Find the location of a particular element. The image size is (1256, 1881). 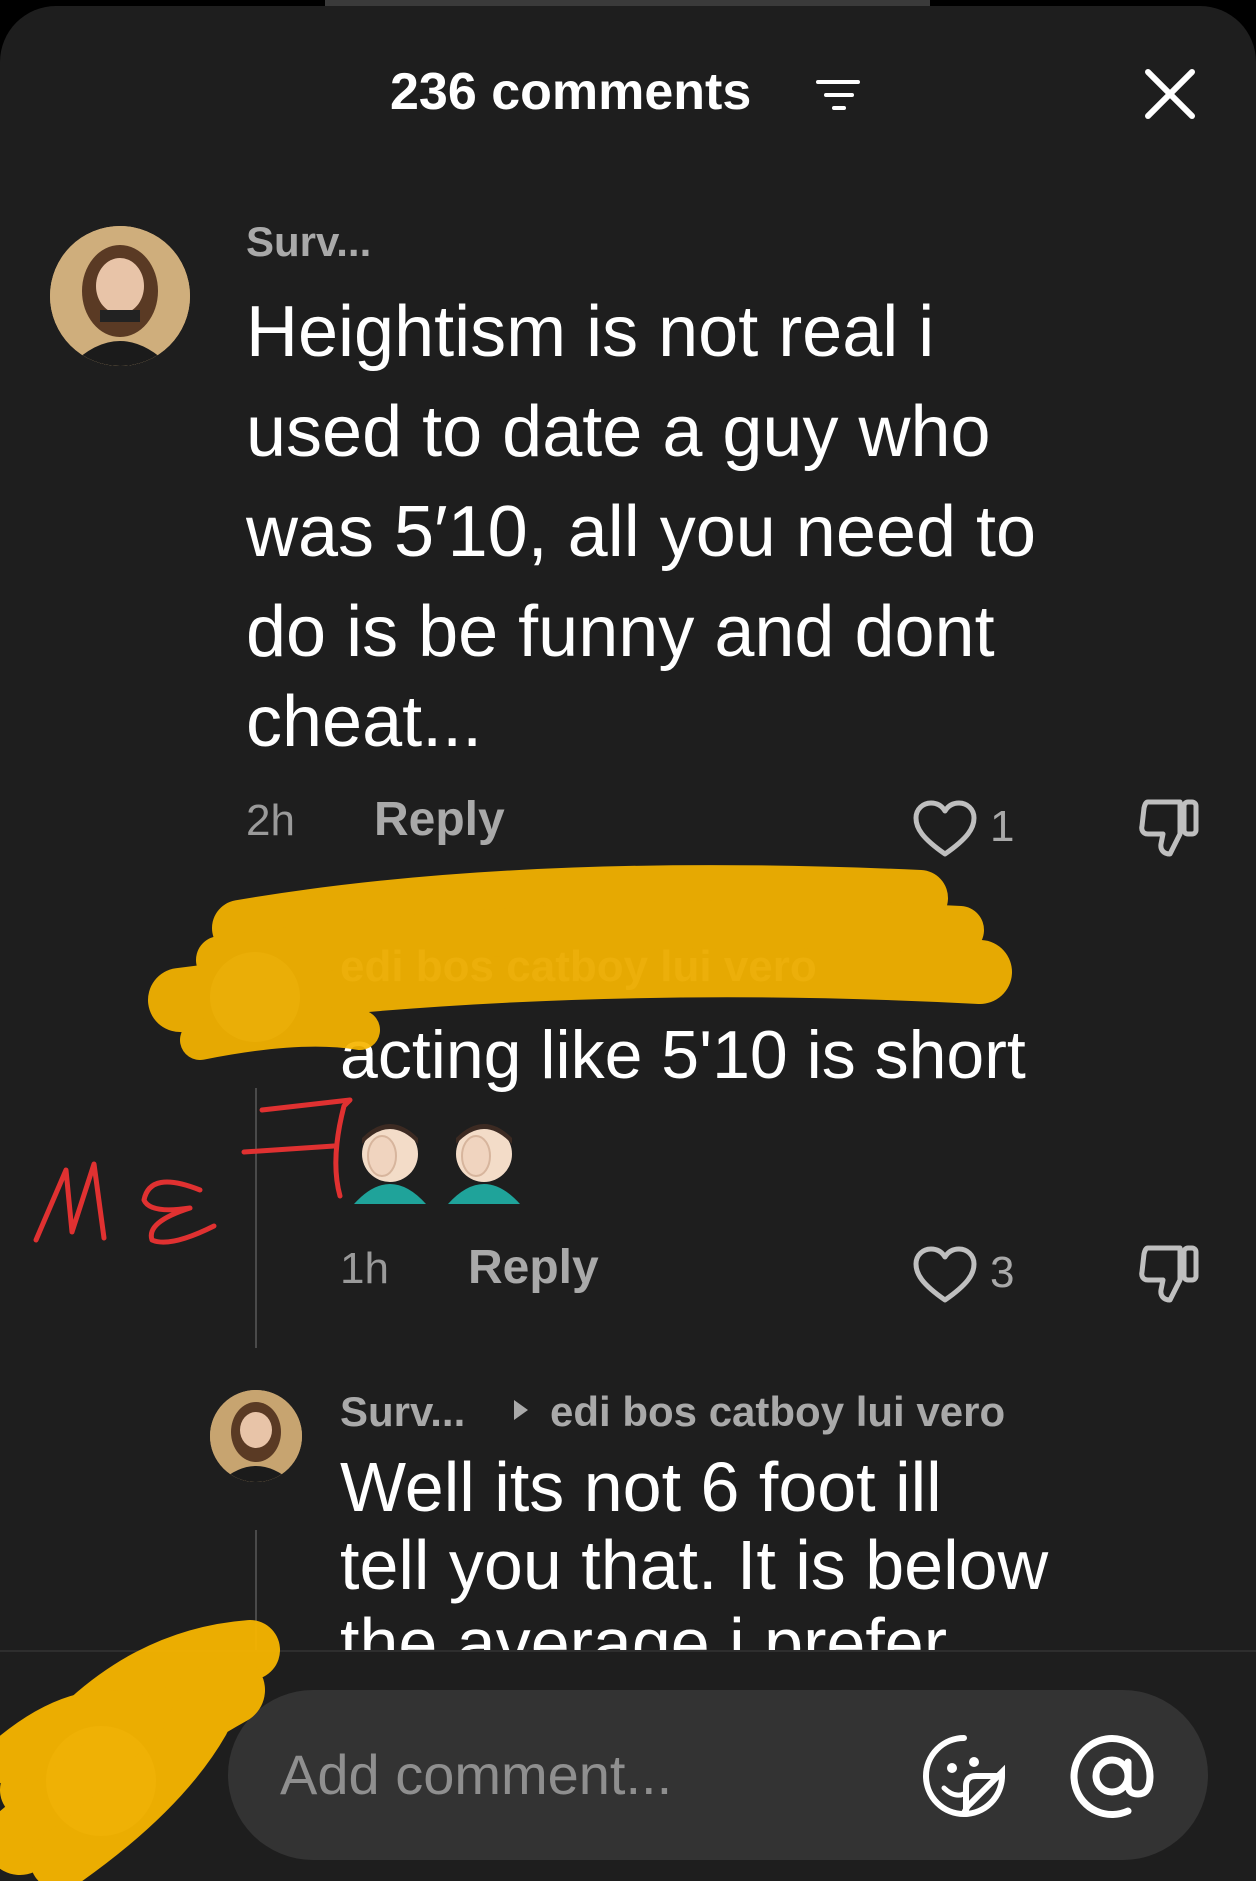

emoji-sticker-icon is located at coordinates (964, 1776).